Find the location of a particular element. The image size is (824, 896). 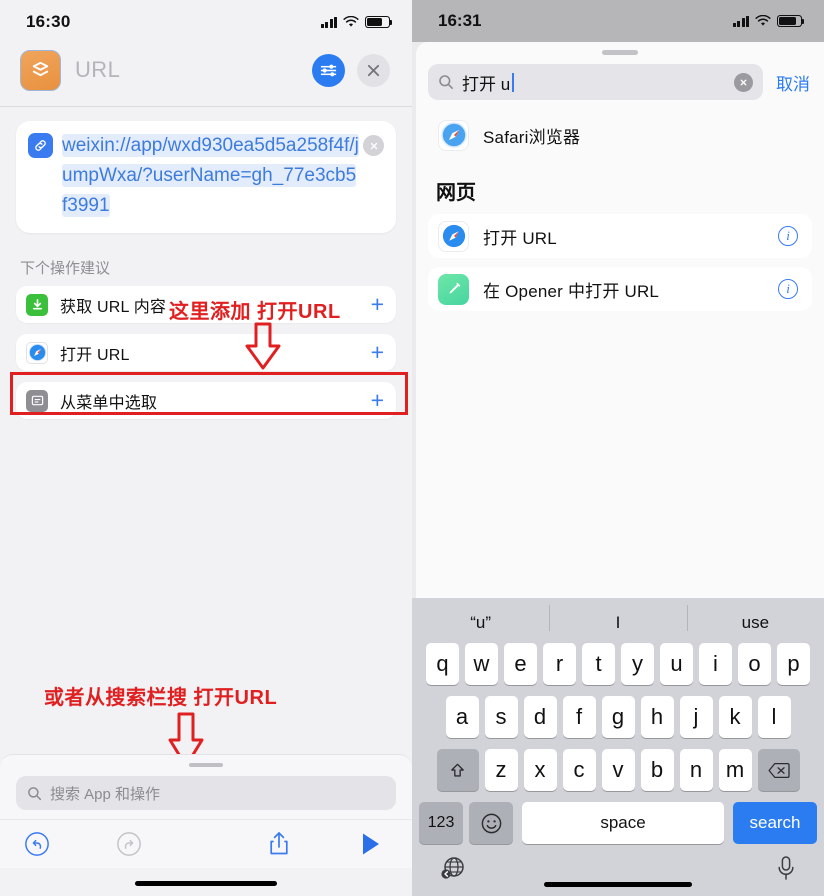

list-item: 在 Opener 中打开 URL i is located at coordinates (620, 289).